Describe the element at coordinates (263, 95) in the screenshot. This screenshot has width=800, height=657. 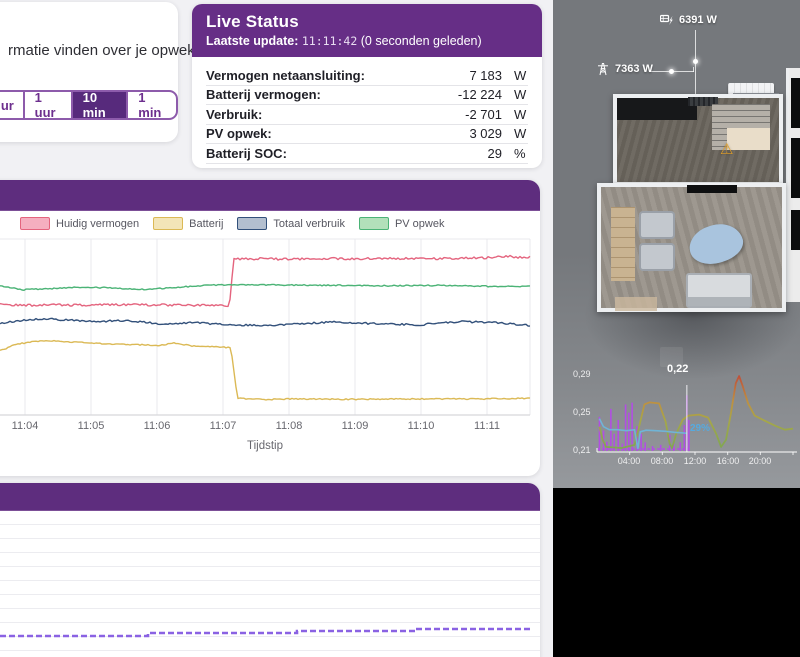
I see `row-label: Batterij vermogen:` at that location.